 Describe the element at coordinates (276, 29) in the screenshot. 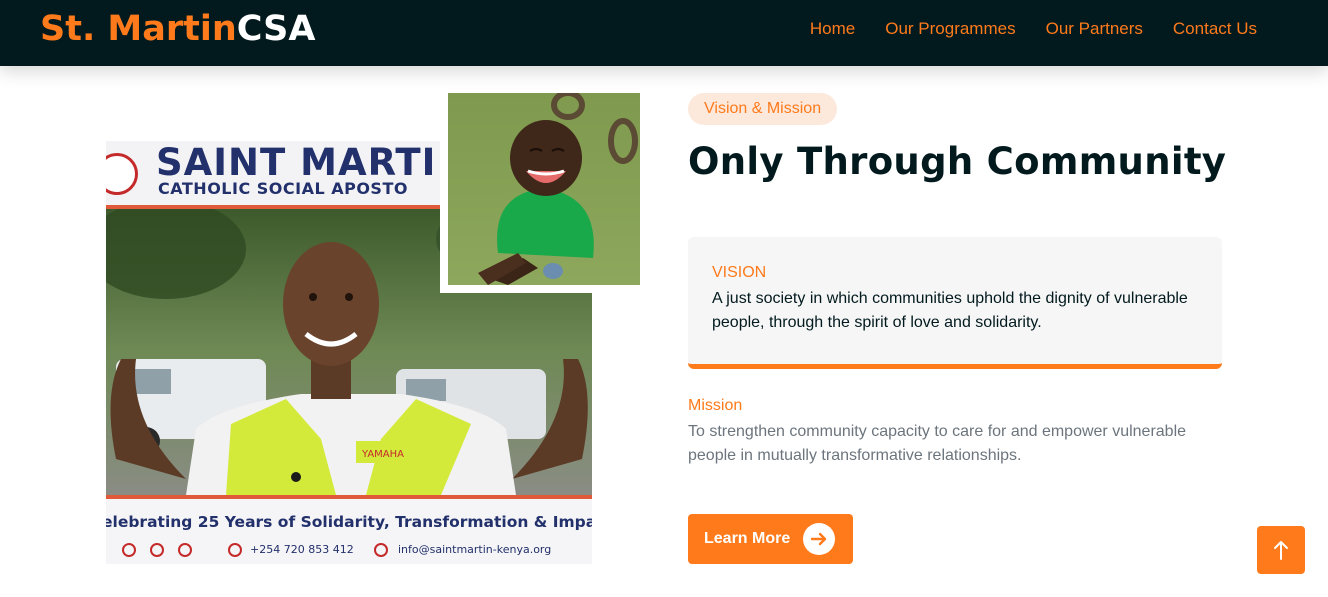

I see `logo-suffix: CSA` at that location.